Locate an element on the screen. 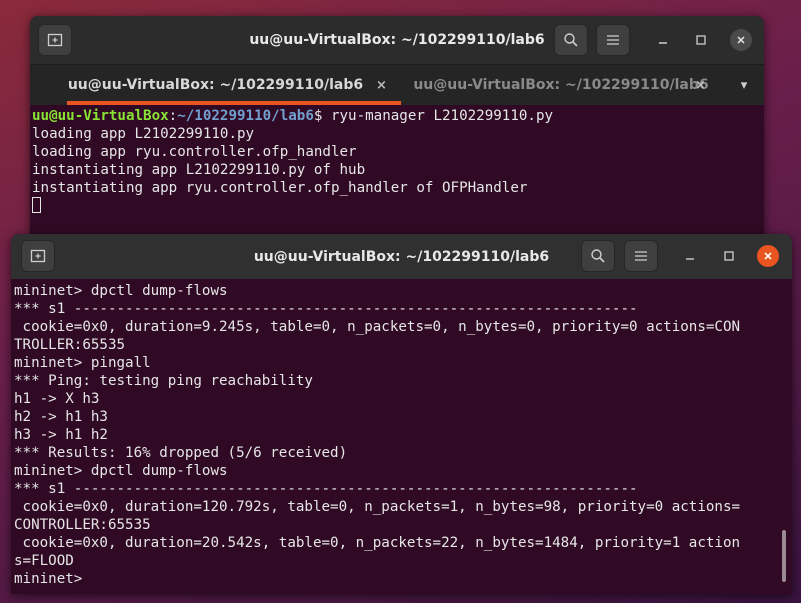  terminal-line: *** Ping: testing ping reachability is located at coordinates (163, 381).